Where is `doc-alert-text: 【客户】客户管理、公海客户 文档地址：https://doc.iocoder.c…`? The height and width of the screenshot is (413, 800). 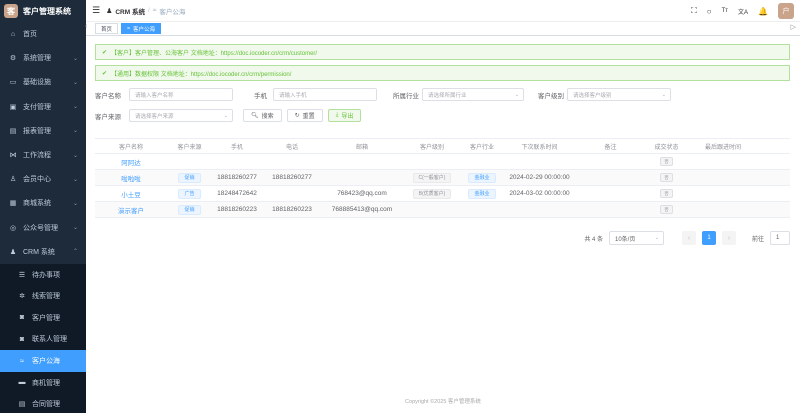
doc-alert-text: 【客户】客户管理、公海客户 文档地址：https://doc.iocoder.c… is located at coordinates (214, 52).